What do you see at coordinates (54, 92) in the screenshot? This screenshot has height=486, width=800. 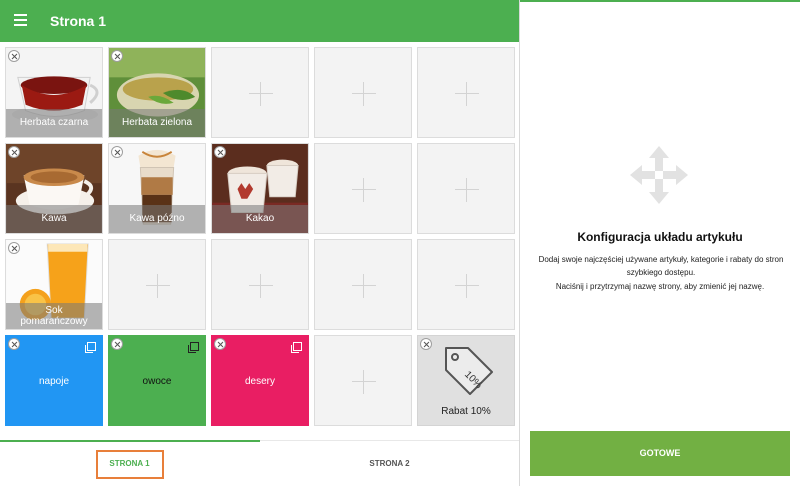 I see `tile-herbata-czarna: Herbata czarna` at bounding box center [54, 92].